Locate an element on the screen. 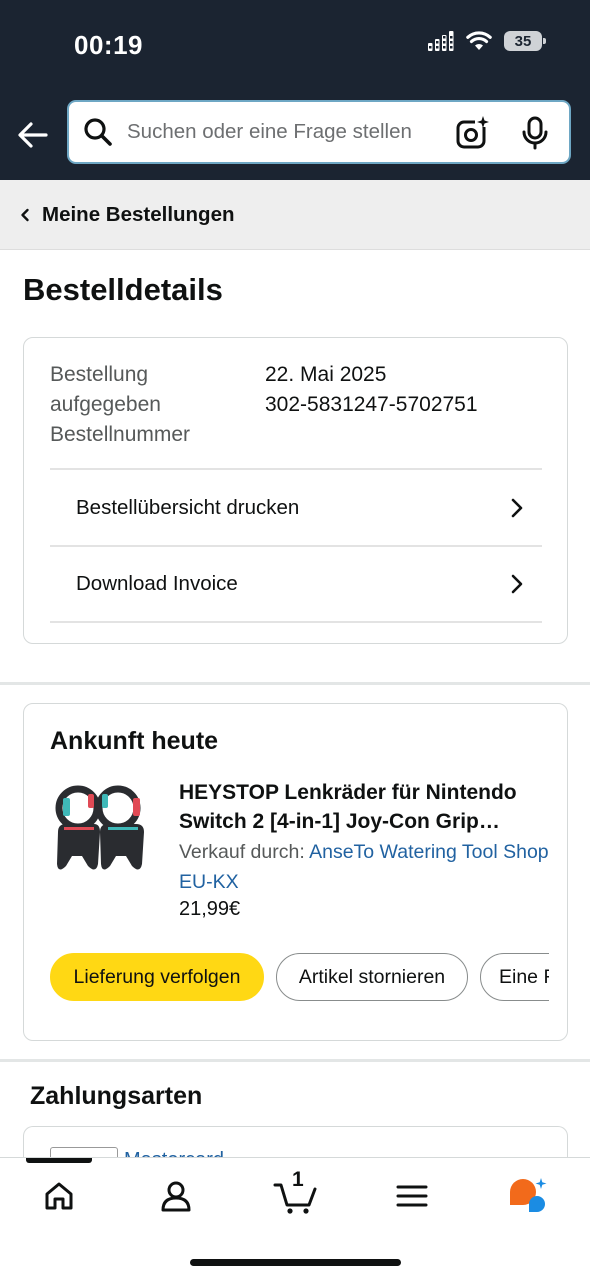 Image resolution: width=590 pixels, height=1280 pixels. more-action-button: Eine F is located at coordinates (514, 977).